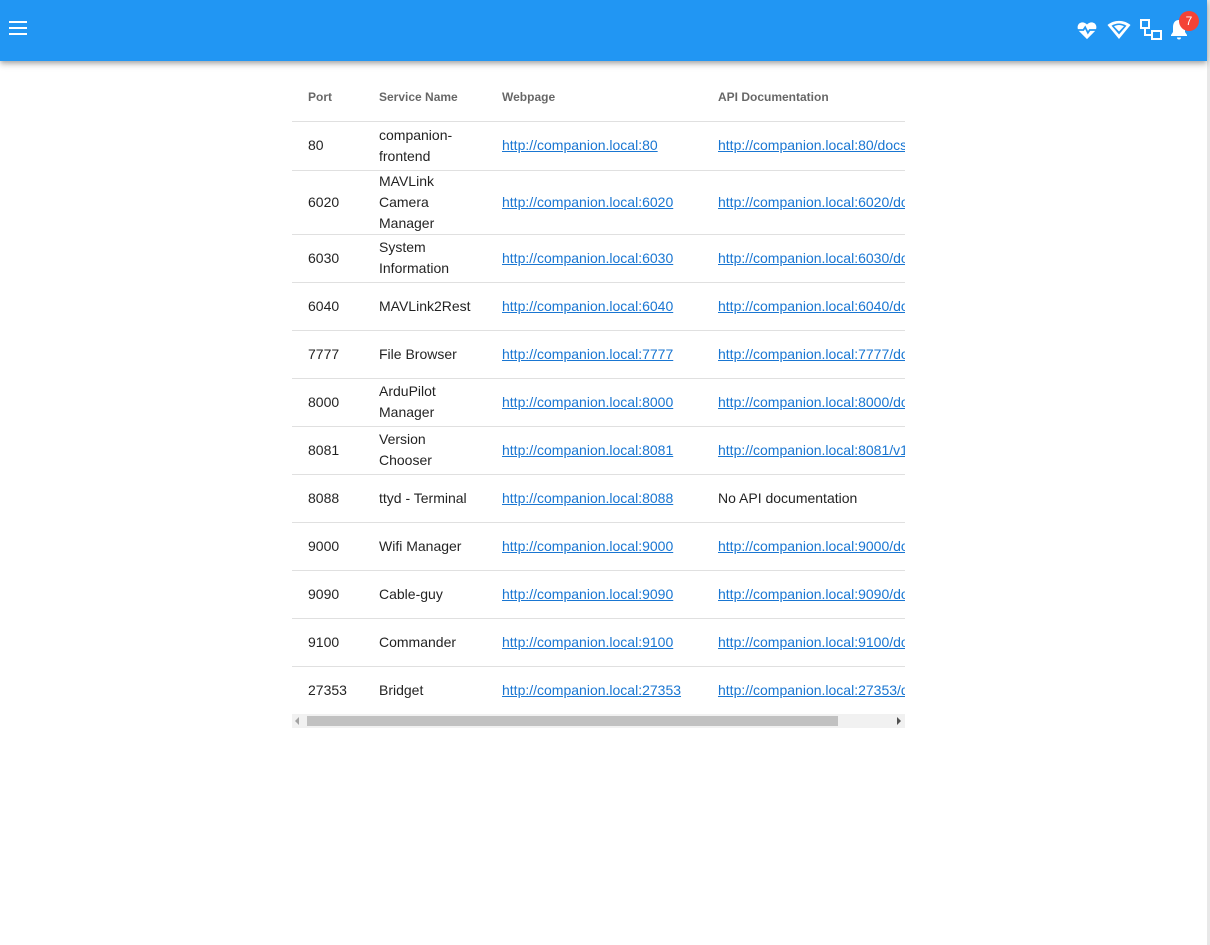 Image resolution: width=1210 pixels, height=945 pixels. What do you see at coordinates (587, 306) in the screenshot?
I see `webpage-link: http://companion.local:6040` at bounding box center [587, 306].